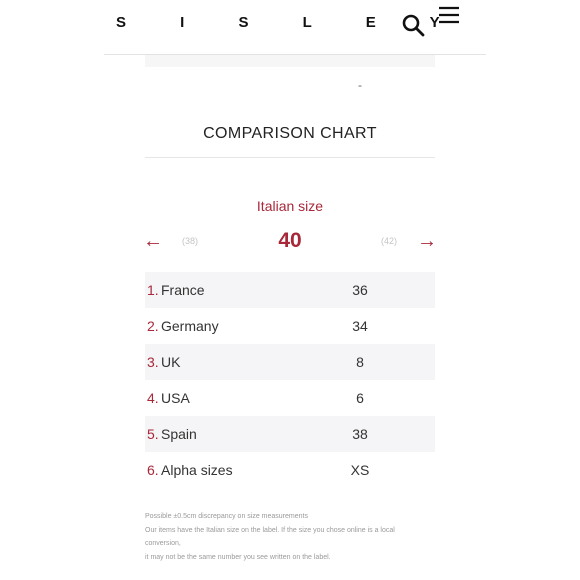 The image size is (580, 580). What do you see at coordinates (290, 398) in the screenshot?
I see `table-row: 4. USA 6` at bounding box center [290, 398].